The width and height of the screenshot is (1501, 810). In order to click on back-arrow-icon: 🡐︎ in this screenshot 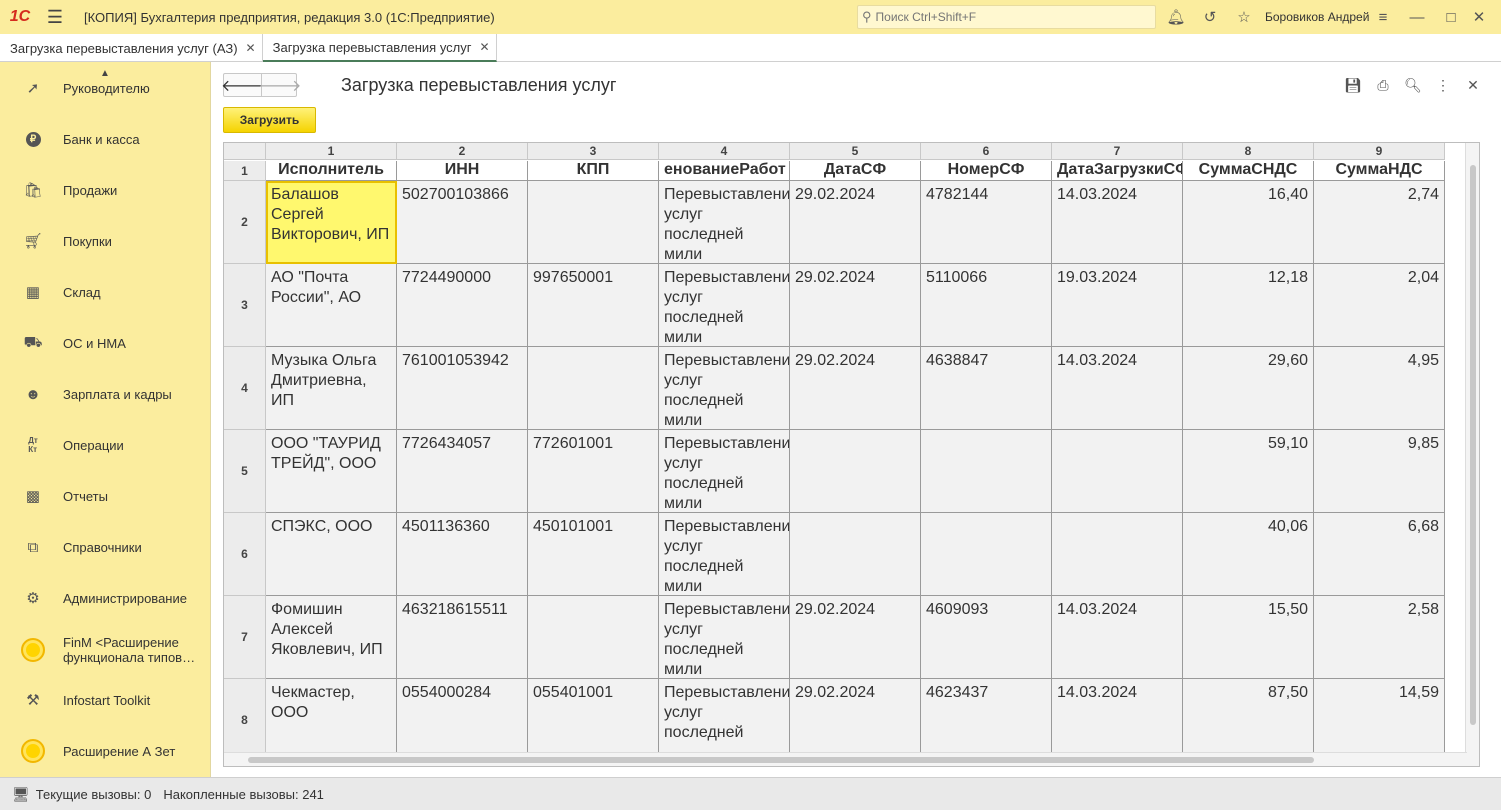, I will do `click(242, 85)`.